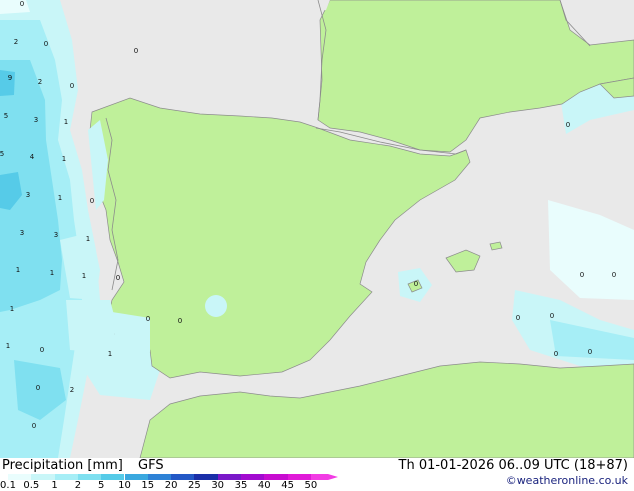  Describe the element at coordinates (101, 485) in the screenshot. I see `legend-tick-label: 5` at that location.